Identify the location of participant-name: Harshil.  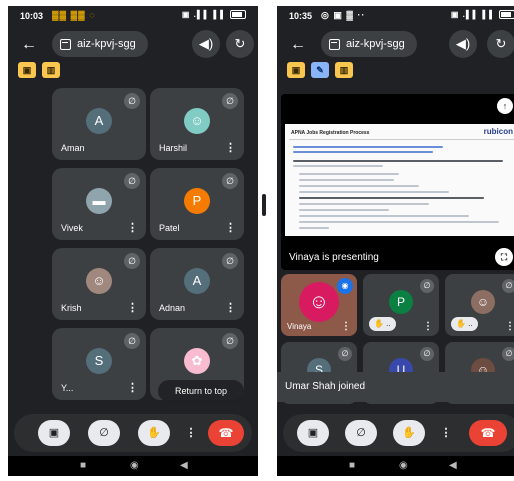
(173, 148).